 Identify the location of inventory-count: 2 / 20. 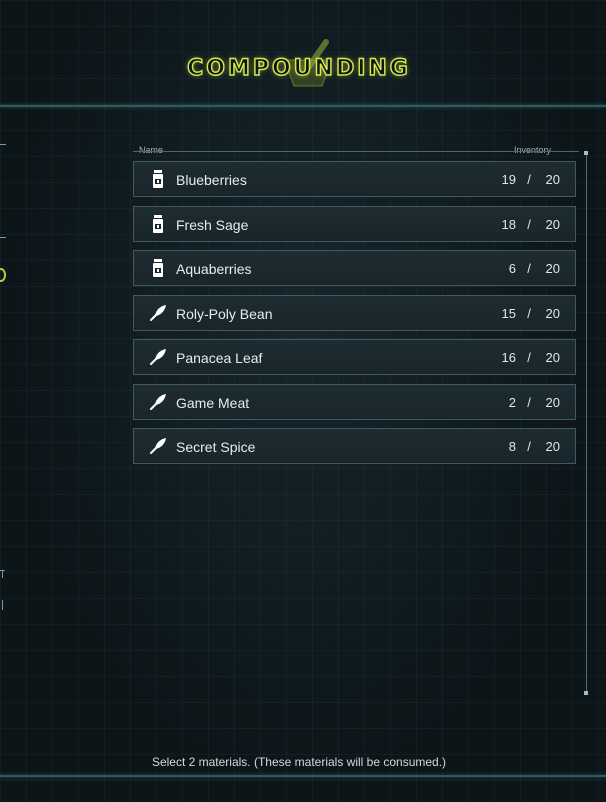
(528, 402).